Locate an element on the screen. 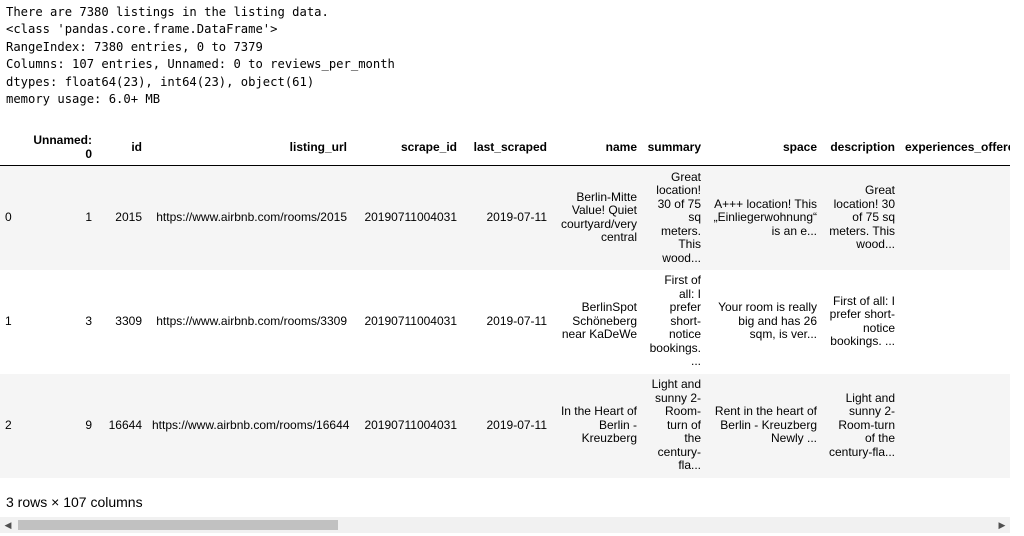  table-cell: https://www.airbnb.com/rooms/3309 is located at coordinates (251, 320).